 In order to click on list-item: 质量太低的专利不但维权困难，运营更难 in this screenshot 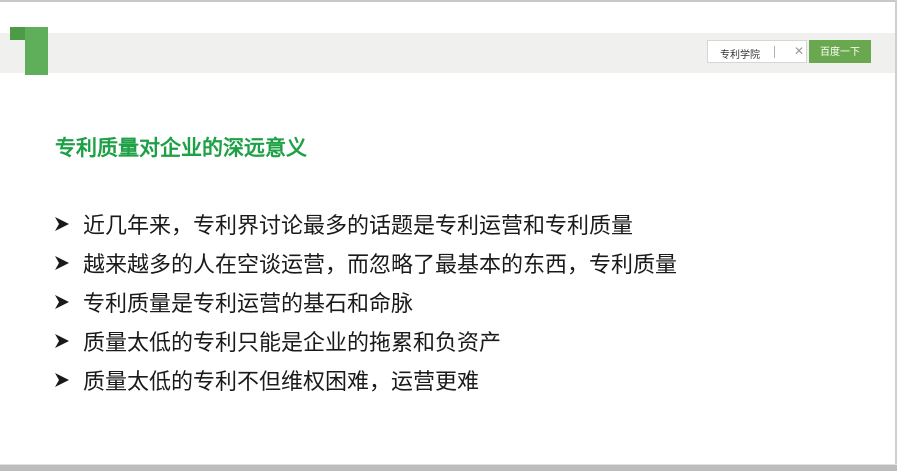, I will do `click(366, 379)`.